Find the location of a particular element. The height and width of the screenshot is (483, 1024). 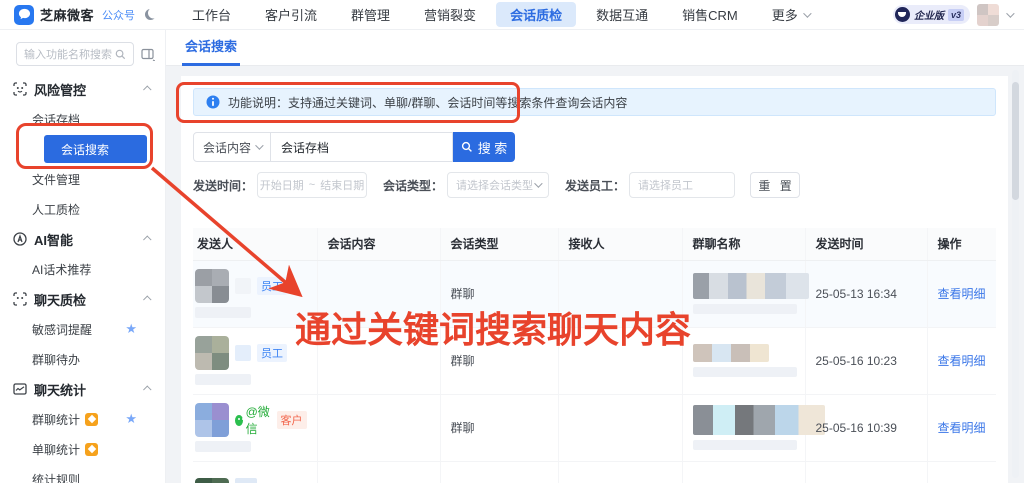

sidebar-item-manual-qc: 人工质检 is located at coordinates (82, 209).